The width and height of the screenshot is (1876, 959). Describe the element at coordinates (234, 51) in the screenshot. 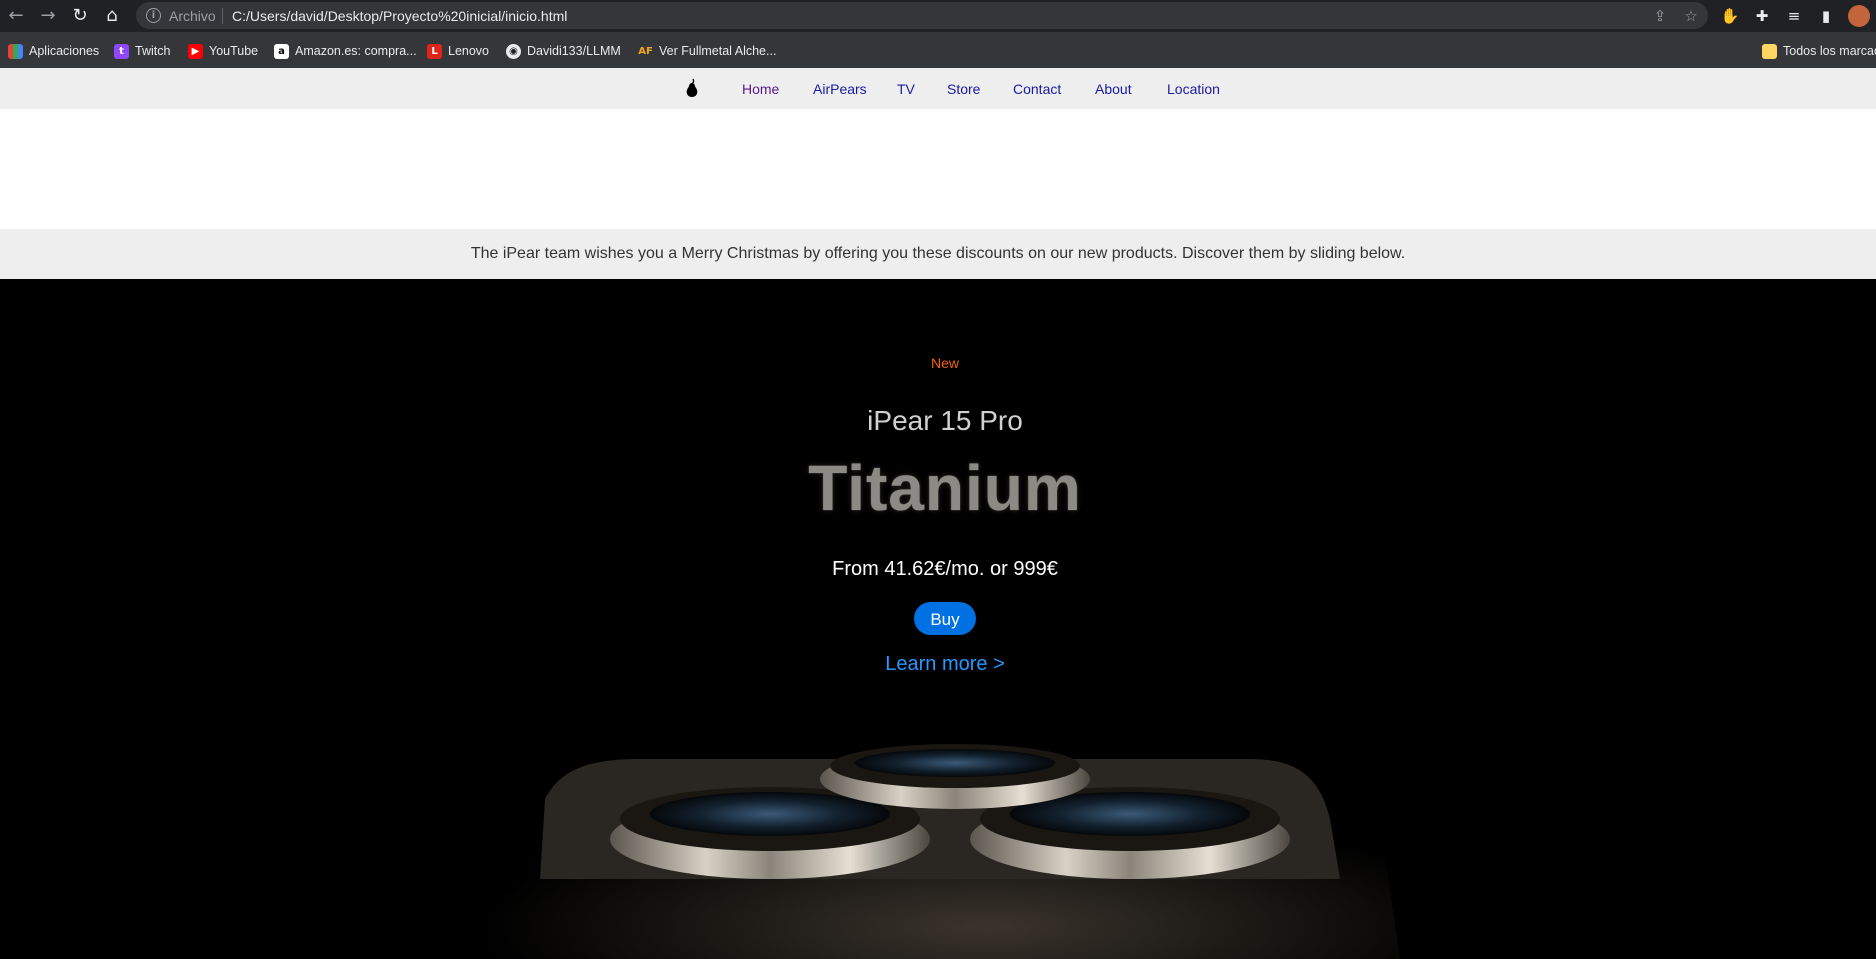

I see `bookmark-label: YouTube` at that location.